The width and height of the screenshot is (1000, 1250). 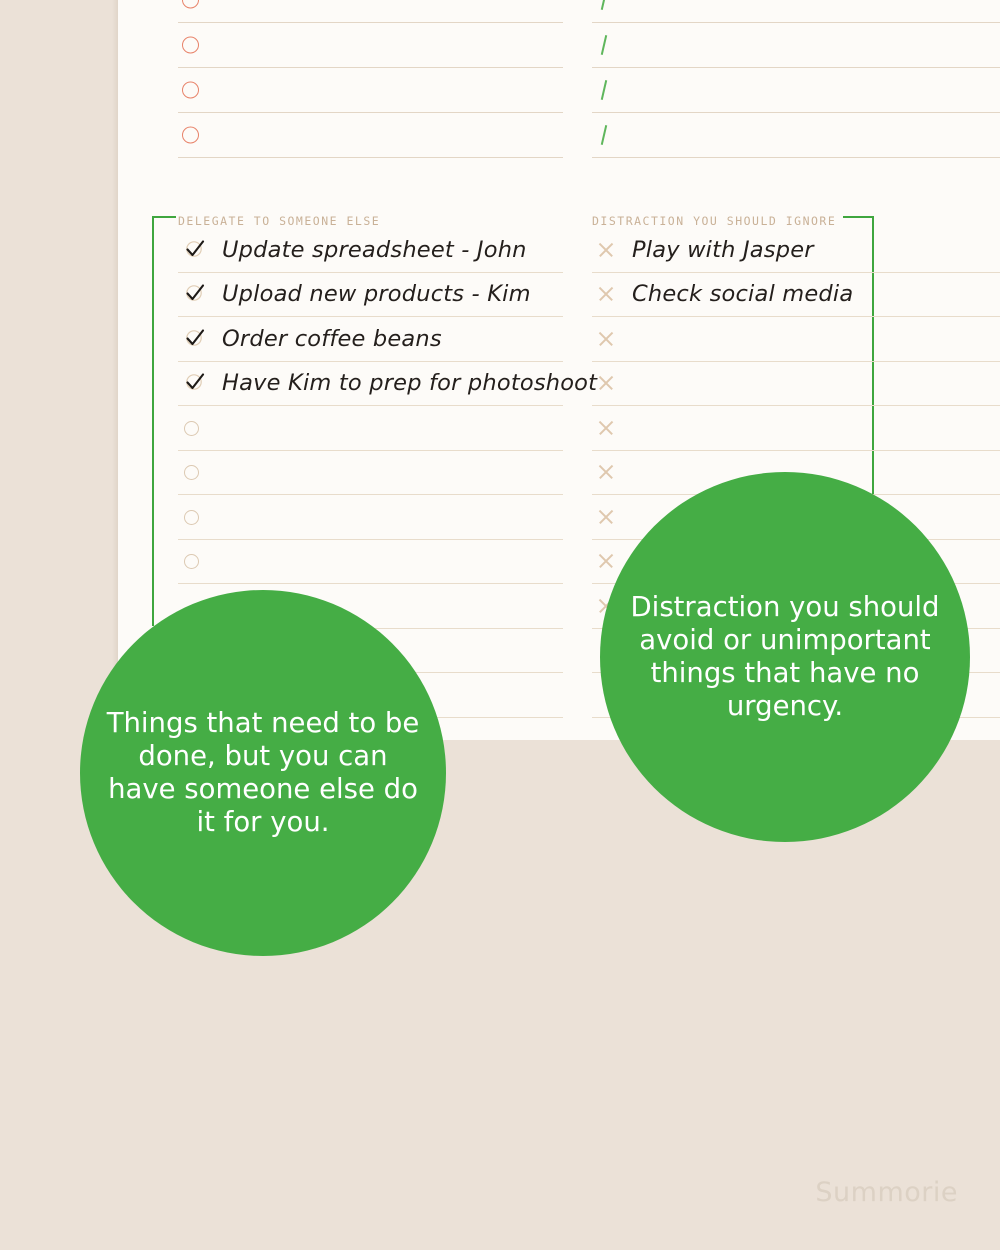 What do you see at coordinates (376, 294) in the screenshot?
I see `delegate-row-text: Upload new products - Kim` at bounding box center [376, 294].